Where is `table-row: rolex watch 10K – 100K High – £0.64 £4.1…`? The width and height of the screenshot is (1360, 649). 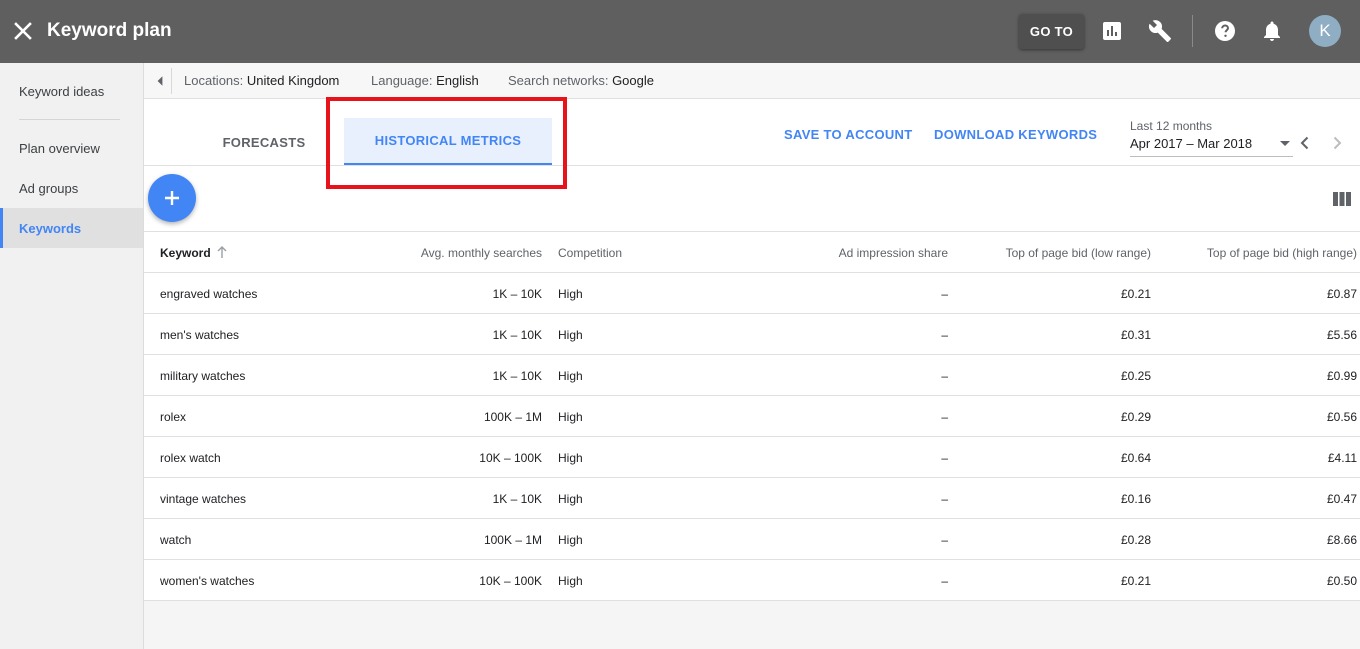
table-row: rolex watch 10K – 100K High – £0.64 £4.1… is located at coordinates (752, 457).